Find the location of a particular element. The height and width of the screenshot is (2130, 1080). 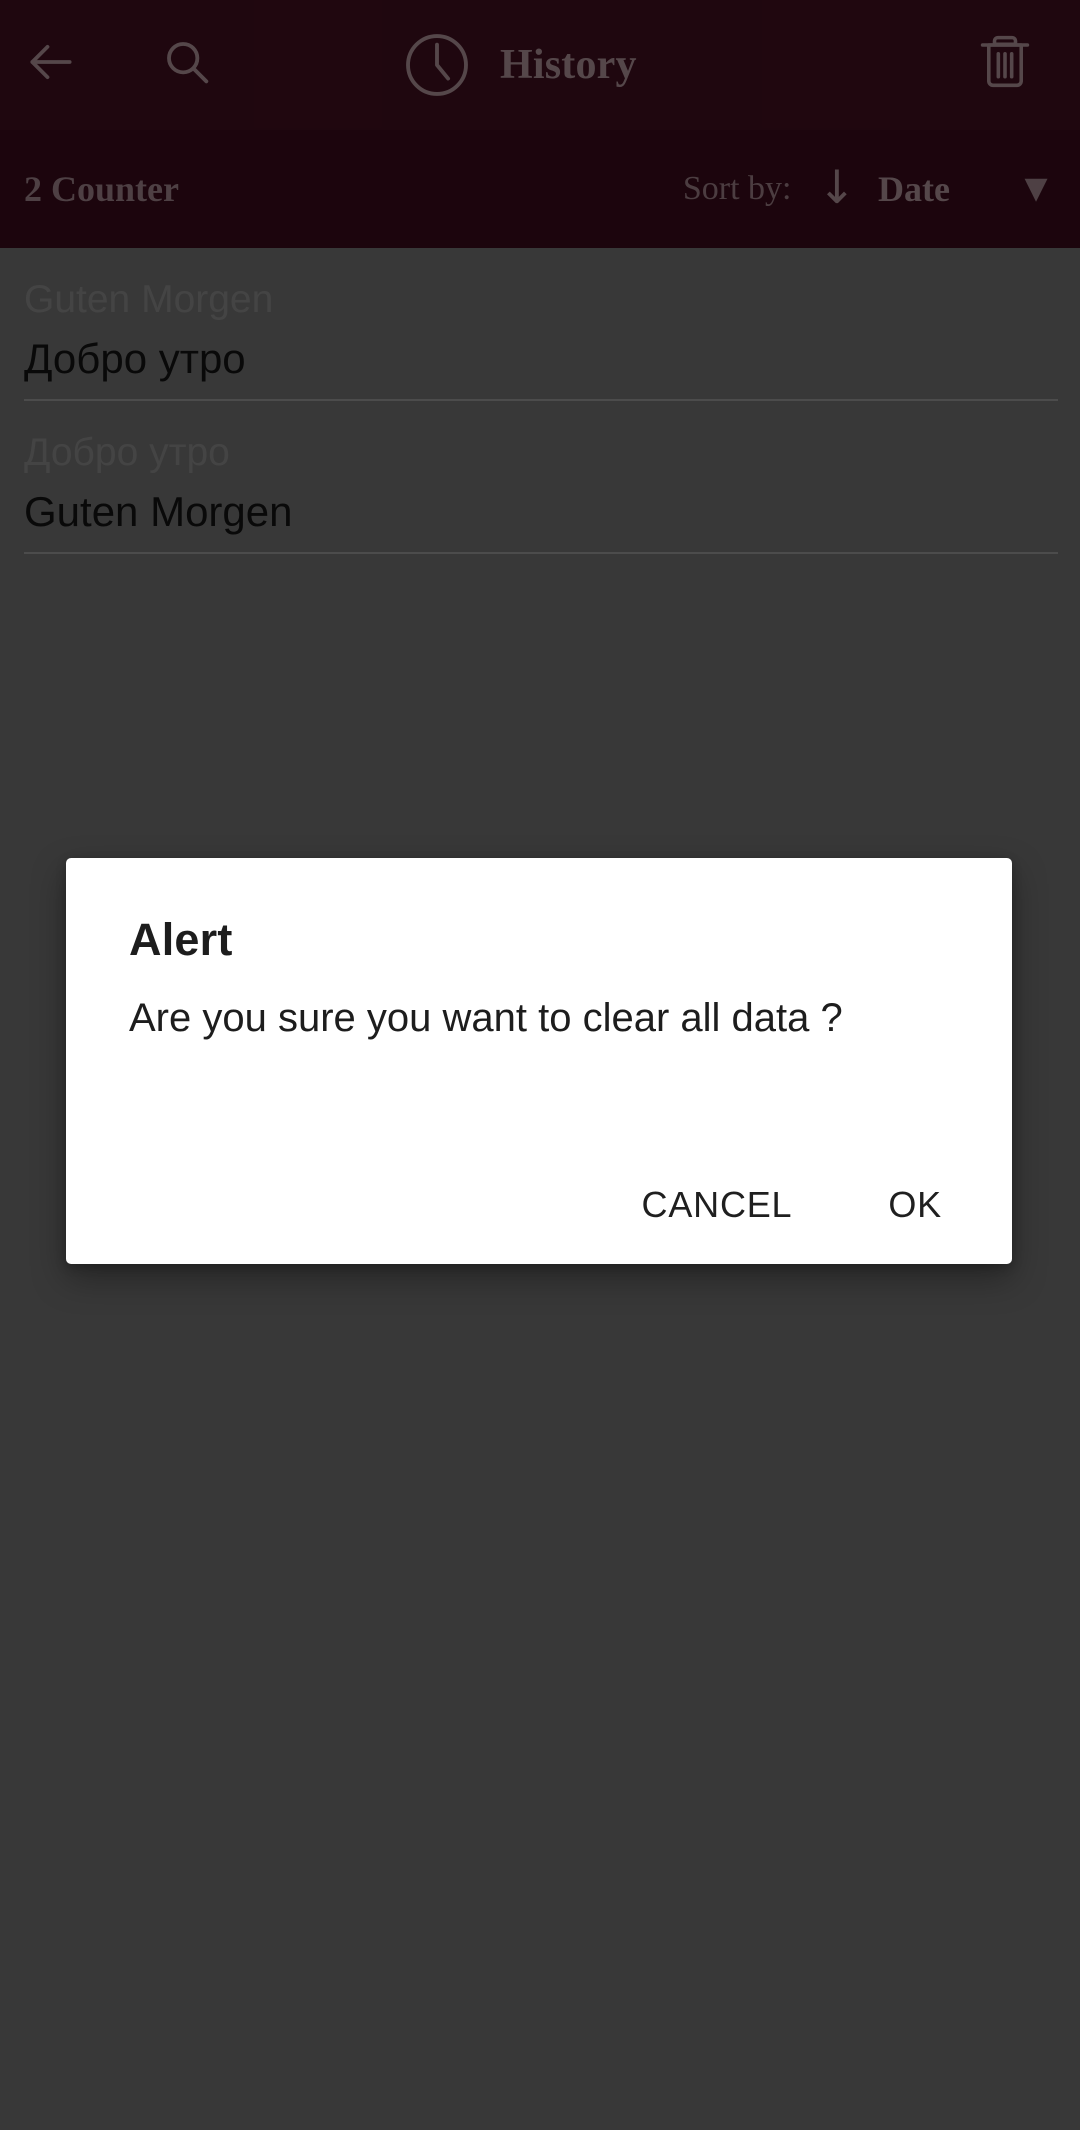

dialog-title: Alert is located at coordinates (181, 939).